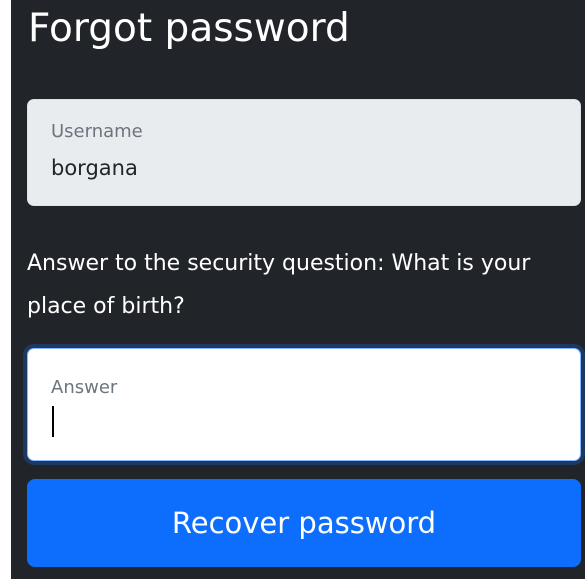 The height and width of the screenshot is (579, 585). What do you see at coordinates (97, 131) in the screenshot?
I see `username-label: Username` at bounding box center [97, 131].